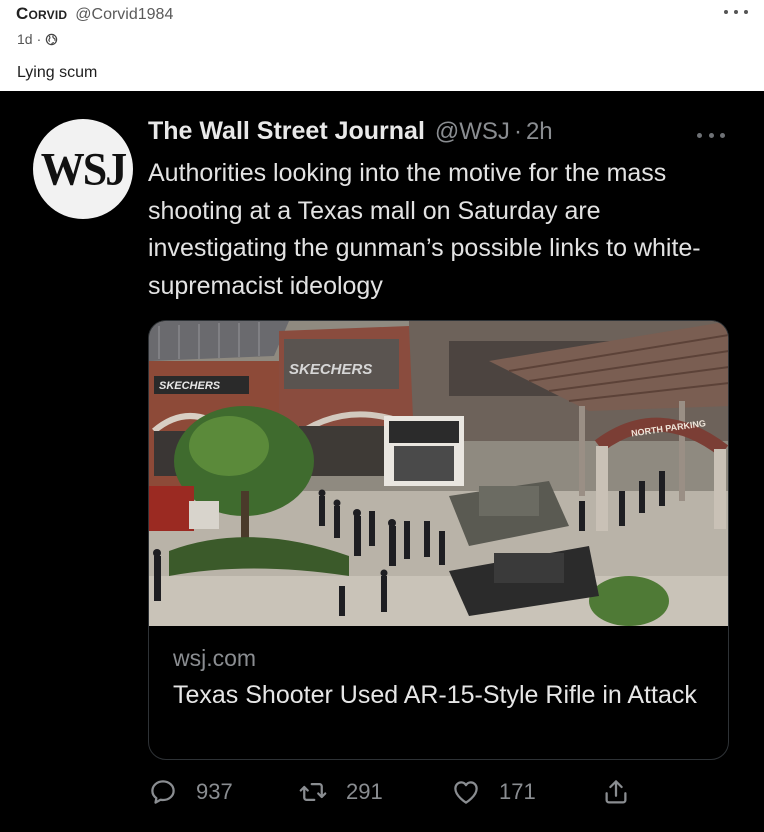  I want to click on tweet-author-handle: @WSJ, so click(472, 131).